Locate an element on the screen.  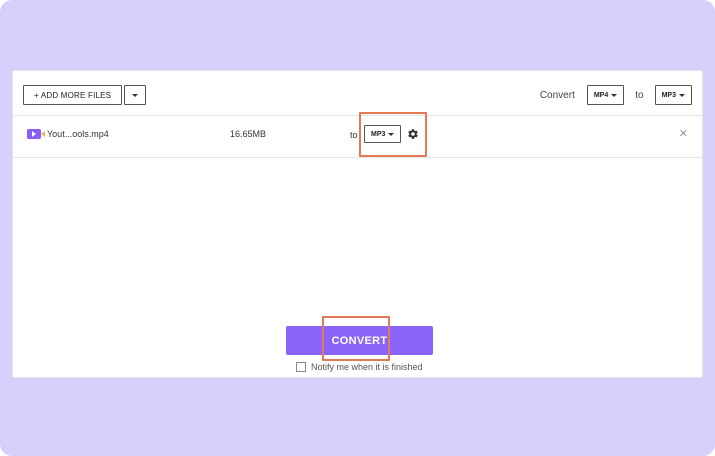
add-more-files-button: + ADD MORE FILES is located at coordinates (73, 95).